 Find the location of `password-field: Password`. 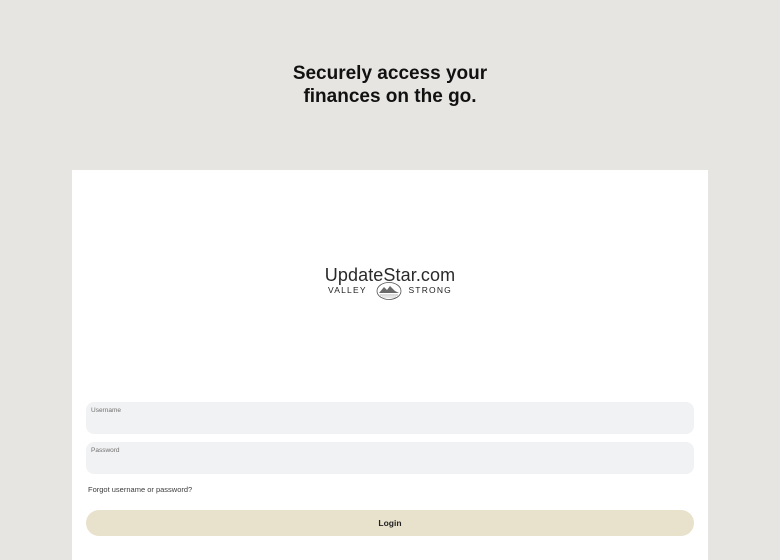

password-field: Password is located at coordinates (390, 458).